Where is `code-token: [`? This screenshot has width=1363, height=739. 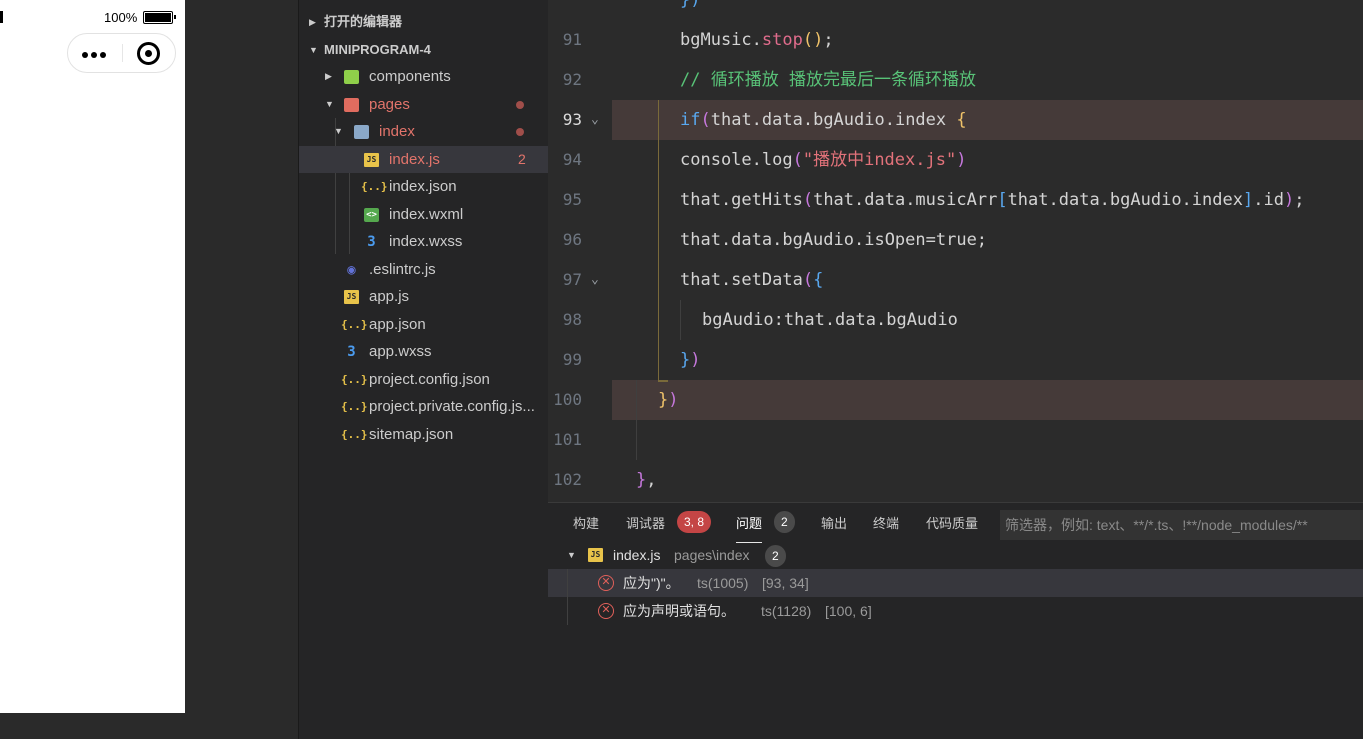
code-token: [ is located at coordinates (1002, 200).